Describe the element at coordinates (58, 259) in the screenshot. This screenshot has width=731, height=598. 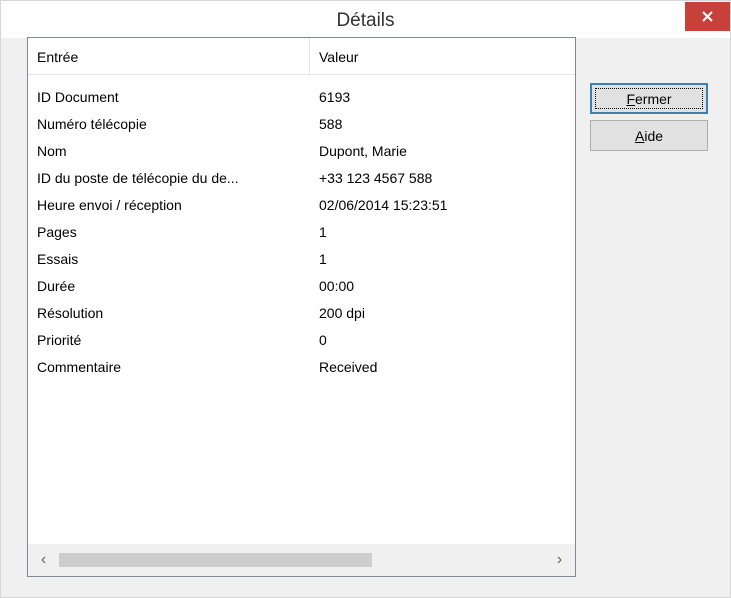
I see `entry-cell: Essais` at that location.